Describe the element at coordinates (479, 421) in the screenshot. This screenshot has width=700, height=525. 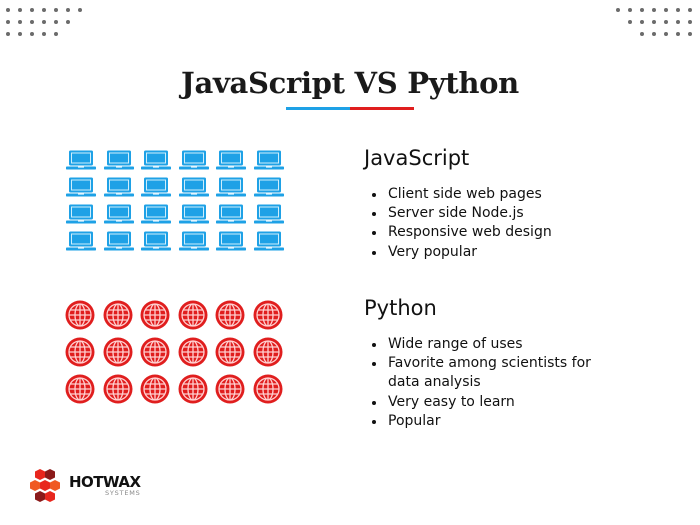
I see `list-item: Popular` at that location.